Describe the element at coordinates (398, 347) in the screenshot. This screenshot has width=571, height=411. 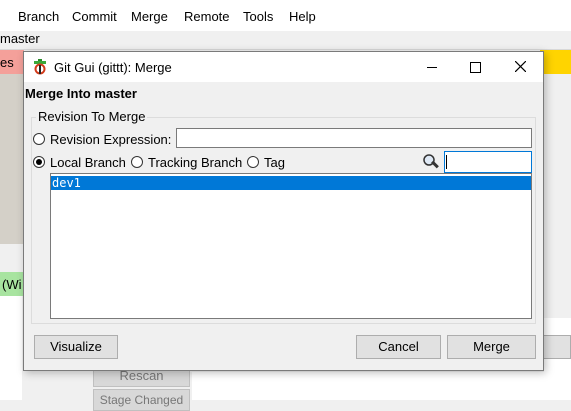
I see `cancel-button: Cancel` at that location.